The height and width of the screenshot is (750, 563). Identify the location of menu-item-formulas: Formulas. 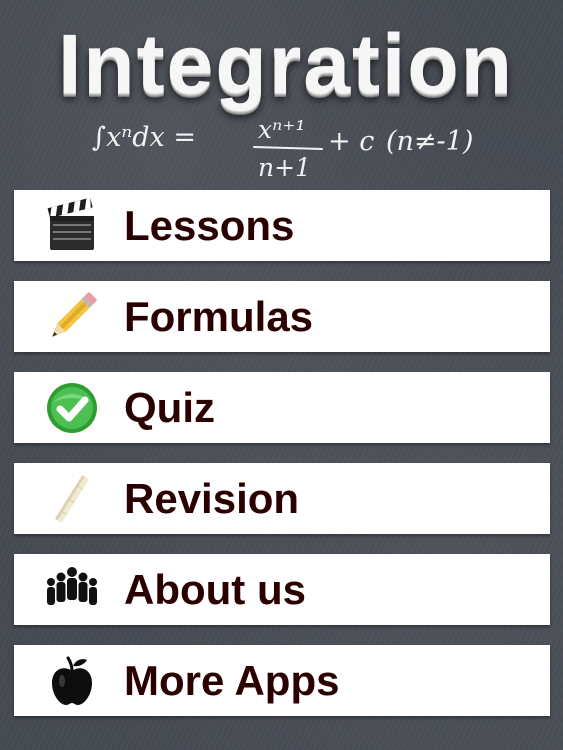
(282, 316).